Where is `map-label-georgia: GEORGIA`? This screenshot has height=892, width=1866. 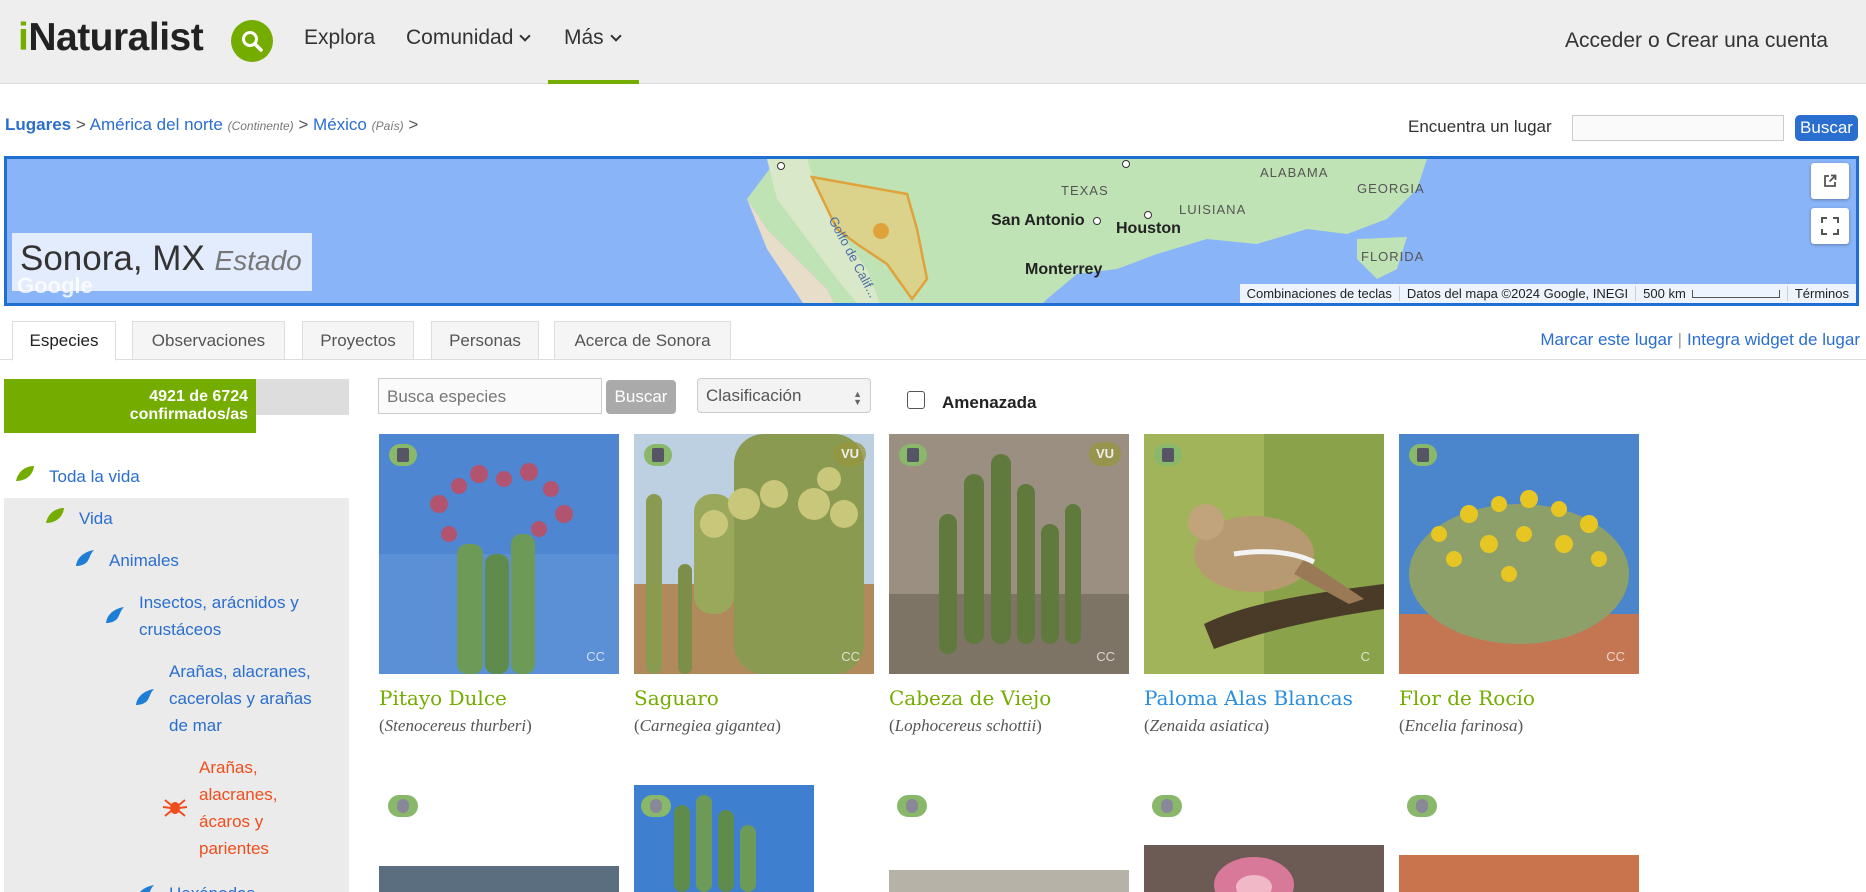 map-label-georgia: GEORGIA is located at coordinates (1391, 188).